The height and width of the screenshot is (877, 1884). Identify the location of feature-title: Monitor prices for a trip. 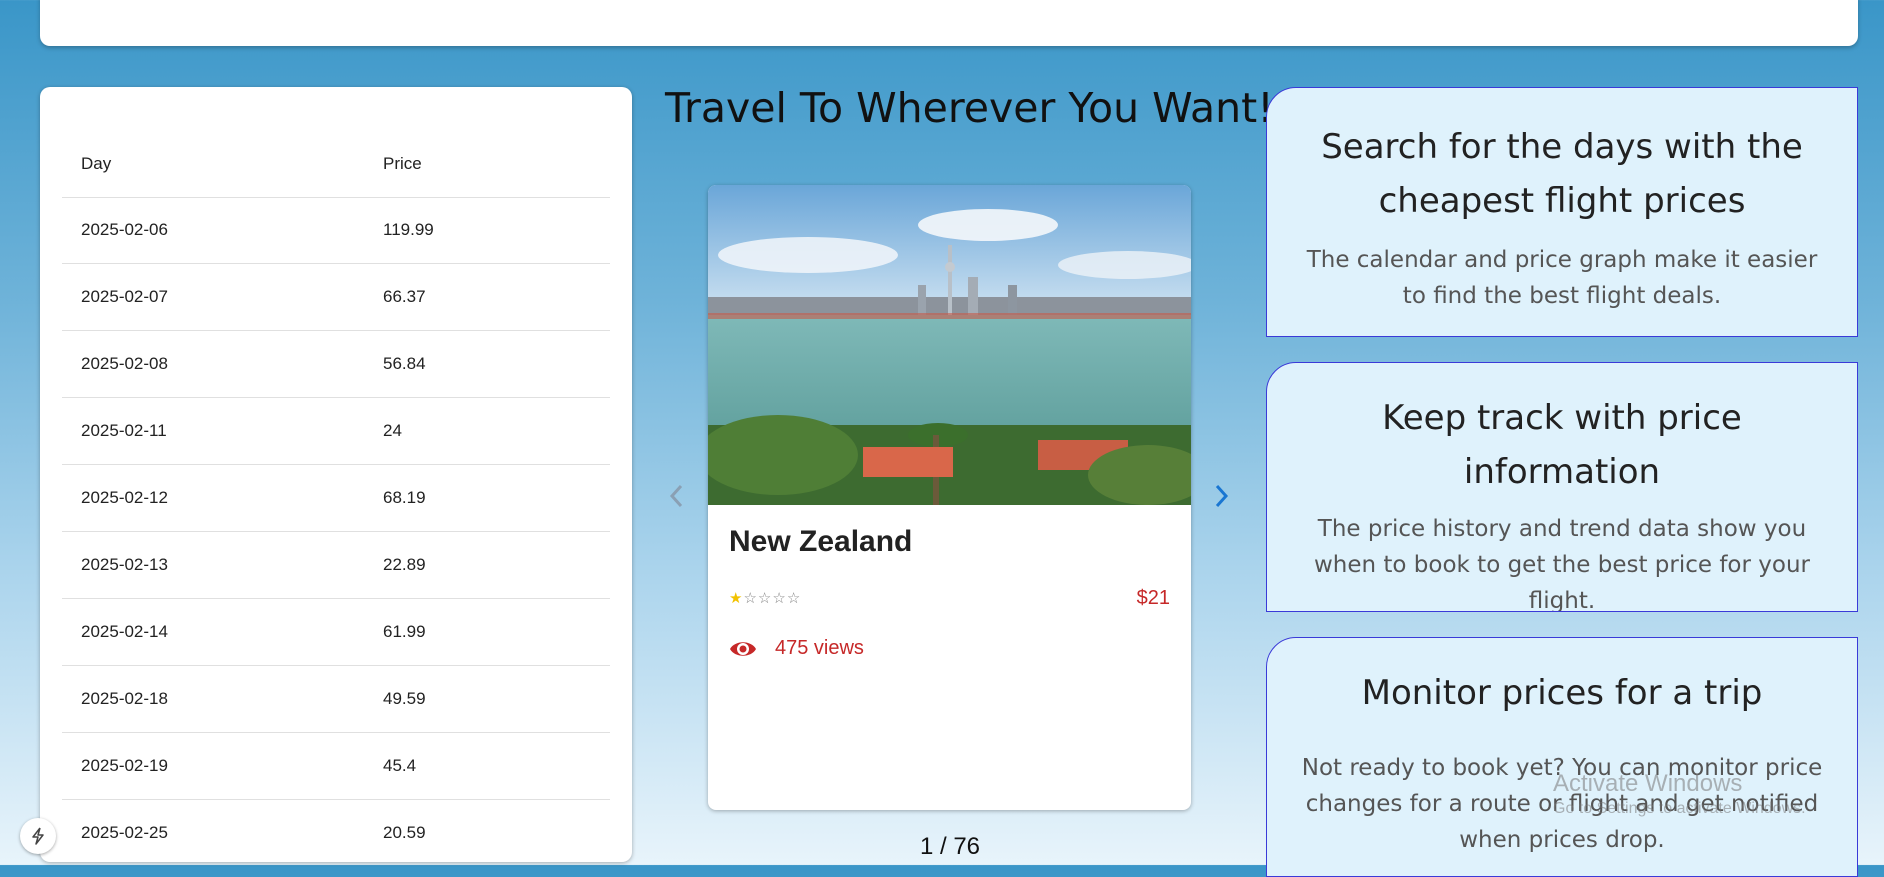
(1562, 693).